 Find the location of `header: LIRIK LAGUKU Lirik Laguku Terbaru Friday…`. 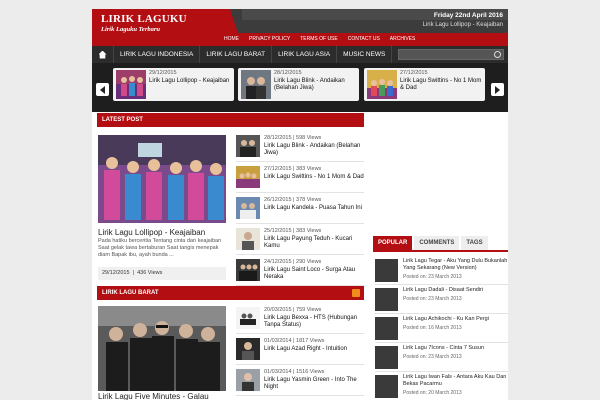

header: LIRIK LAGUKU Lirik Laguku Terbaru Friday… is located at coordinates (300, 27).